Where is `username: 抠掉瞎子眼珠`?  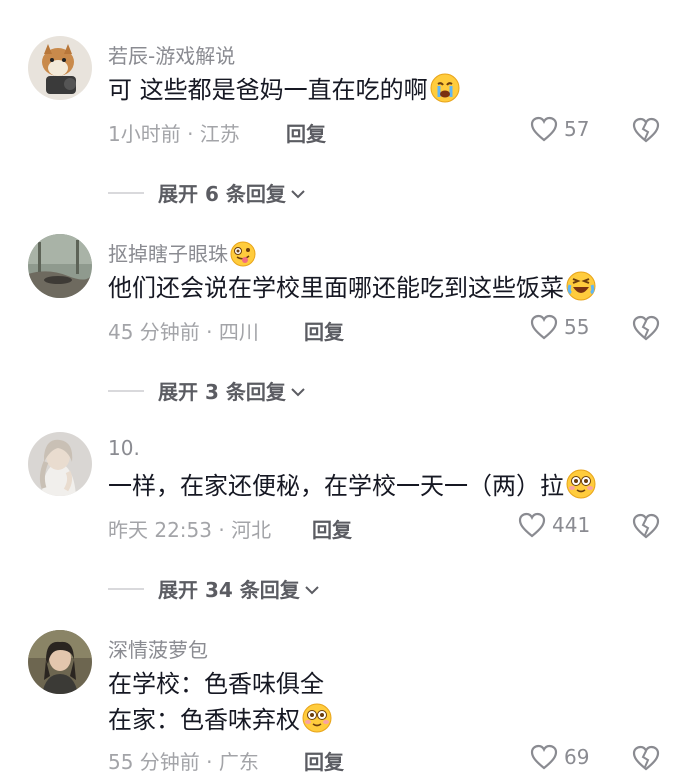
username: 抠掉瞎子眼珠 is located at coordinates (182, 255).